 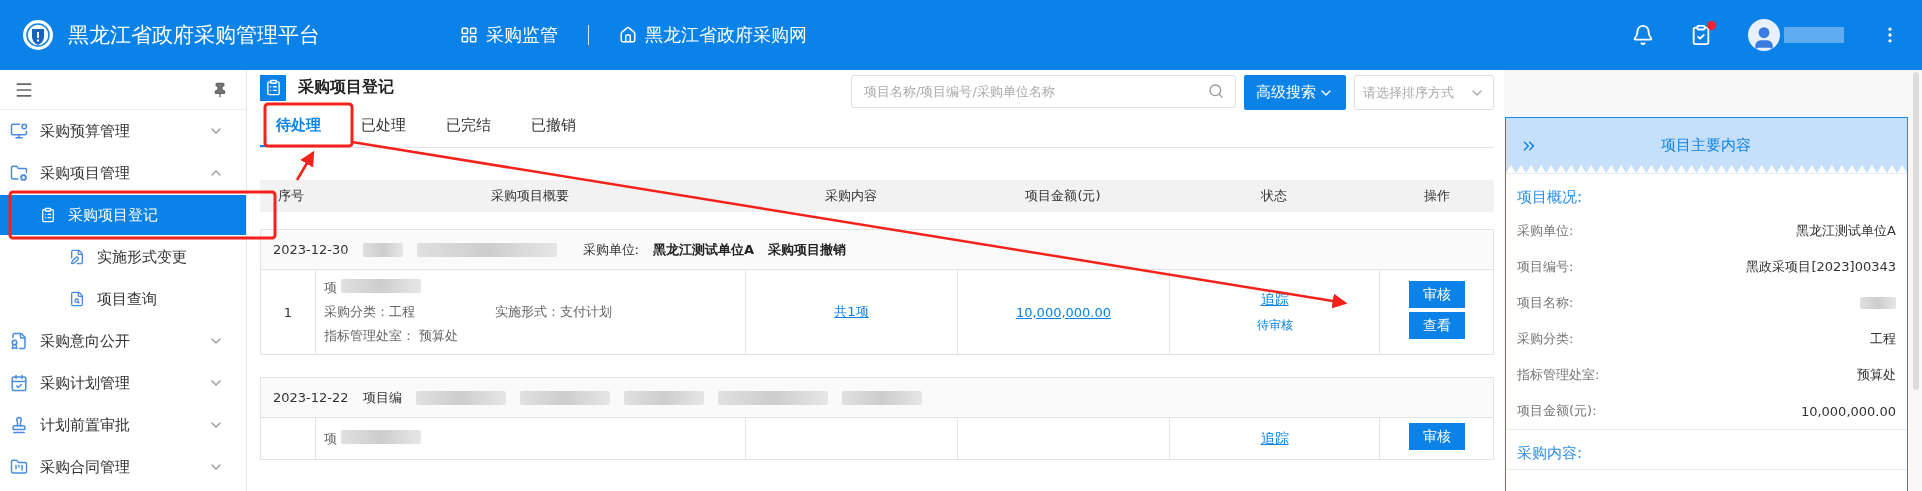 I want to click on panel-title: 项目主要内容, so click(x=1705, y=145).